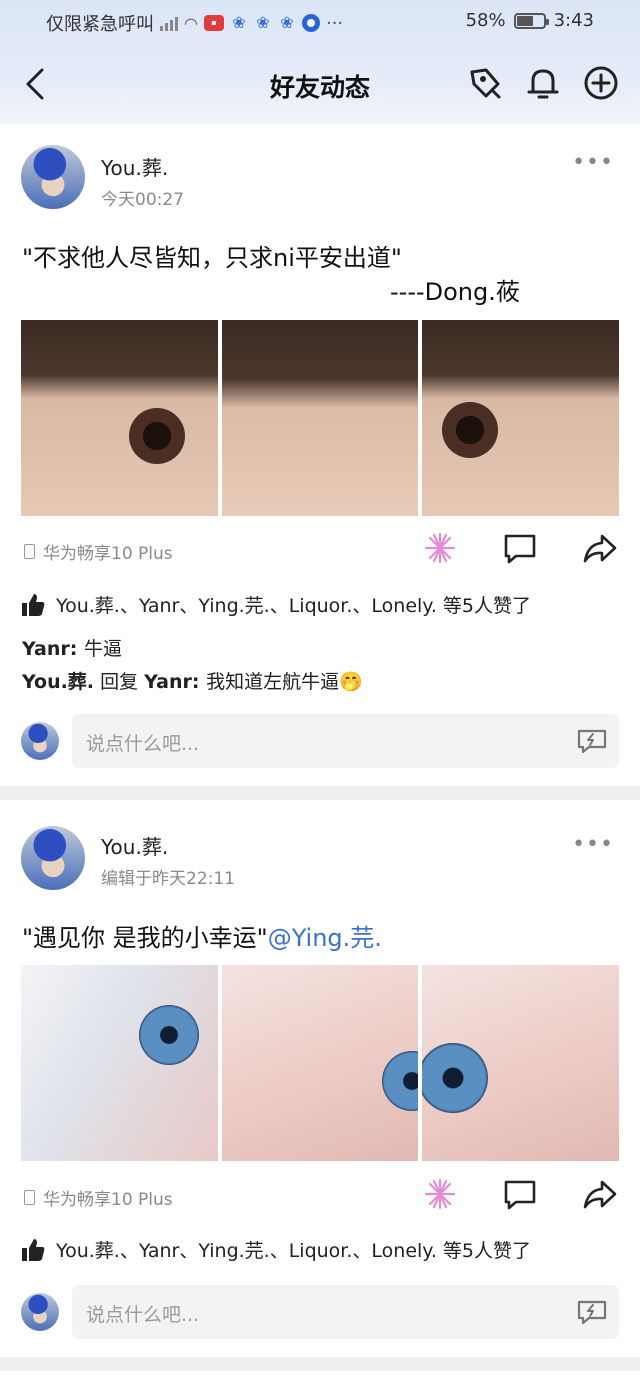  What do you see at coordinates (191, 23) in the screenshot?
I see `wifi-icon: ◠` at bounding box center [191, 23].